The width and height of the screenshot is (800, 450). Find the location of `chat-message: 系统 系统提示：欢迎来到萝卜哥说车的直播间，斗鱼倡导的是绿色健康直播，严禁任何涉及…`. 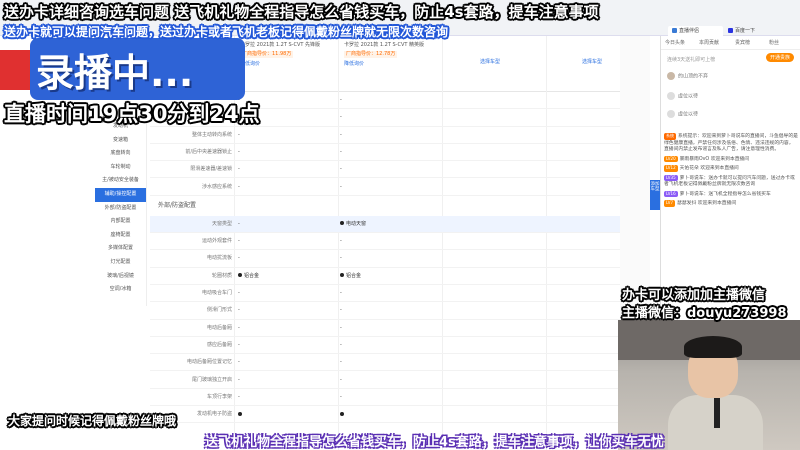

chat-message: 系统 系统提示：欢迎来到萝卜哥说车的直播间，斗鱼倡导的是绿色健康直播，严禁任何涉及… is located at coordinates (730, 143).